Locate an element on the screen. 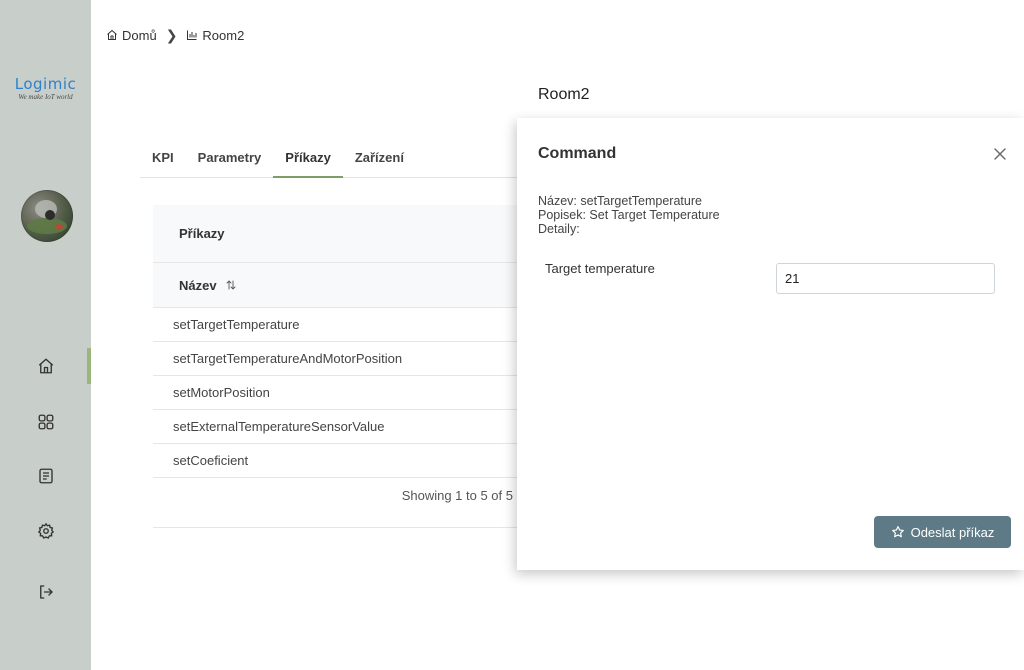 The image size is (1024, 670). sidebar-item-logout is located at coordinates (45, 592).